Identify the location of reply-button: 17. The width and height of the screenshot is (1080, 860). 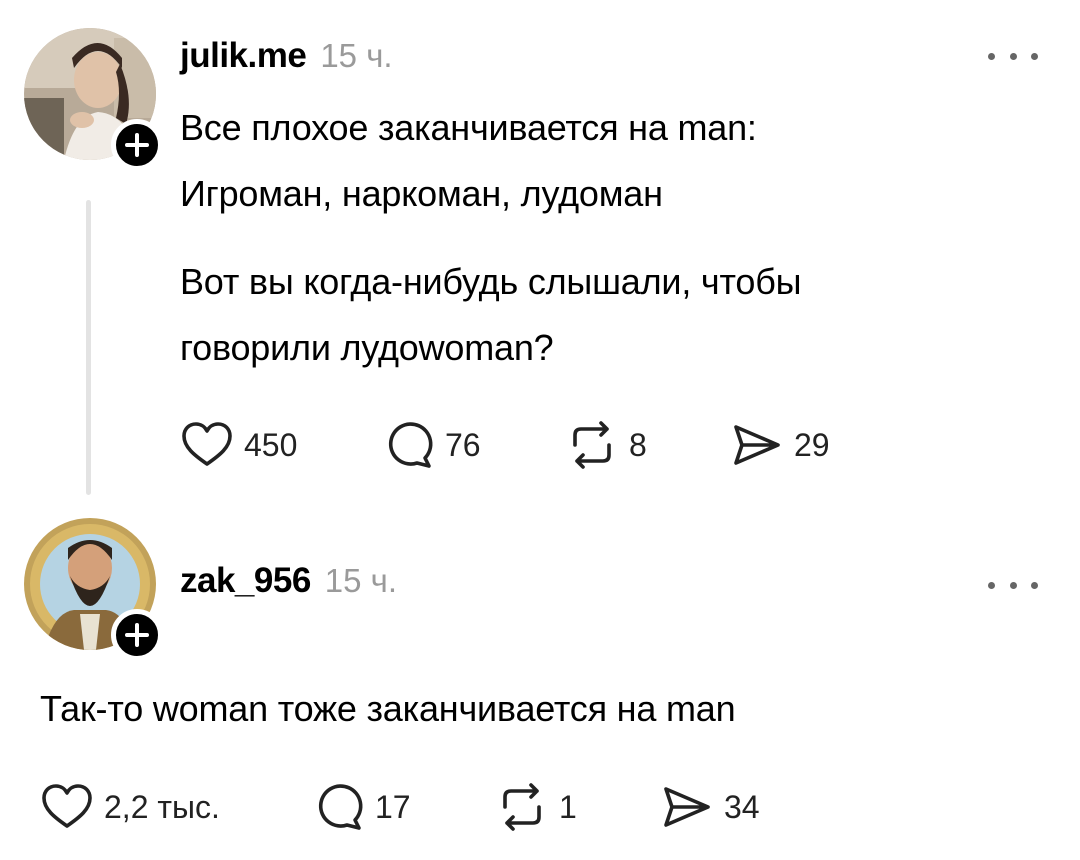
(363, 807).